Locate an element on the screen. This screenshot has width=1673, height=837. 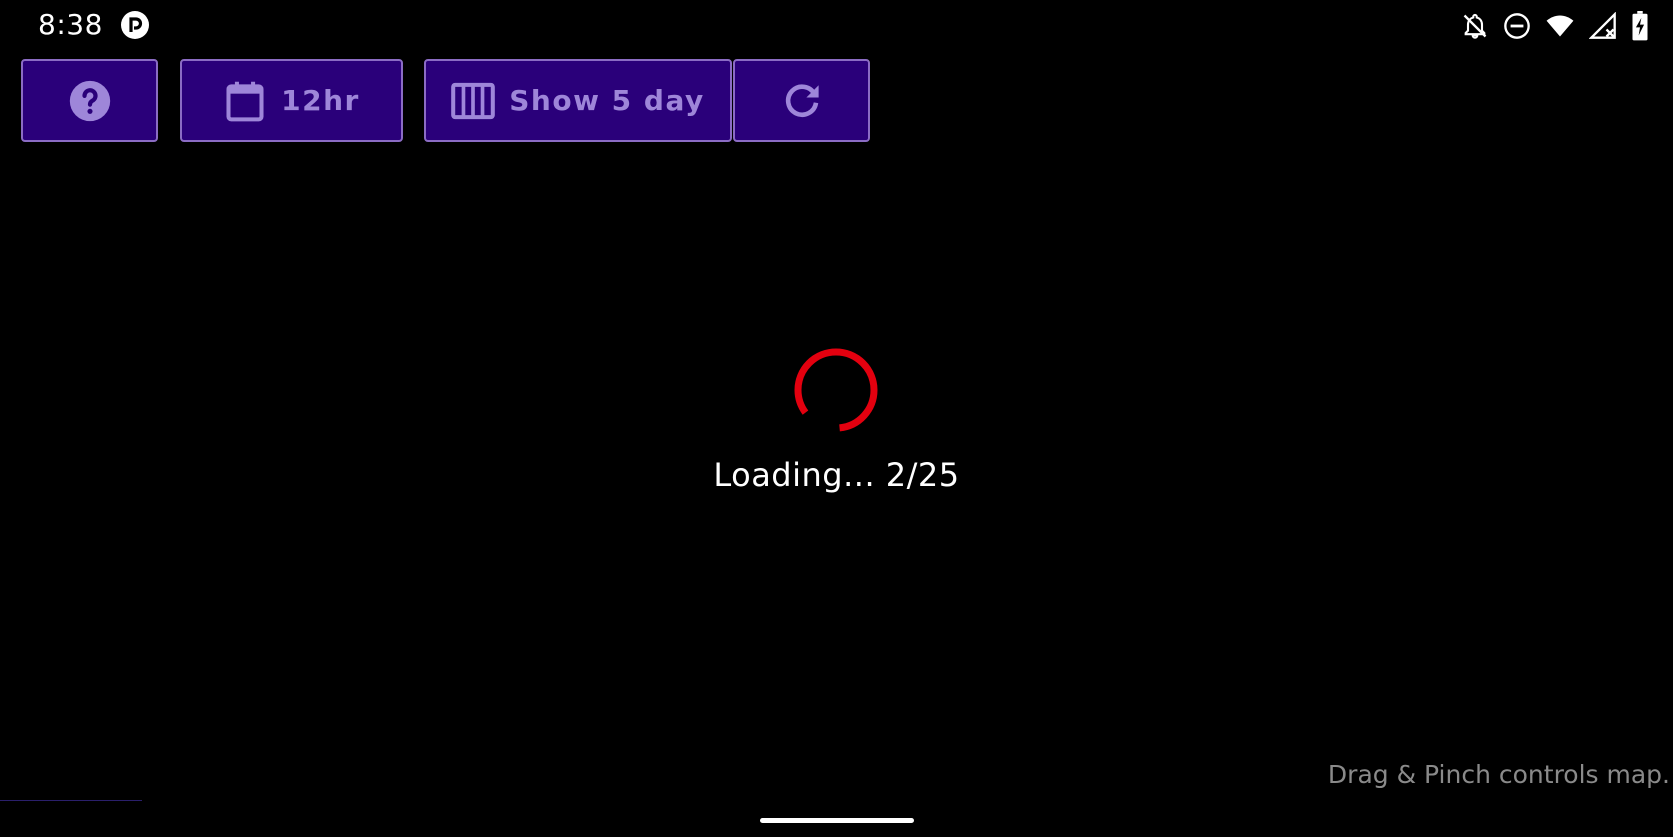
view-columns-icon is located at coordinates (473, 100).